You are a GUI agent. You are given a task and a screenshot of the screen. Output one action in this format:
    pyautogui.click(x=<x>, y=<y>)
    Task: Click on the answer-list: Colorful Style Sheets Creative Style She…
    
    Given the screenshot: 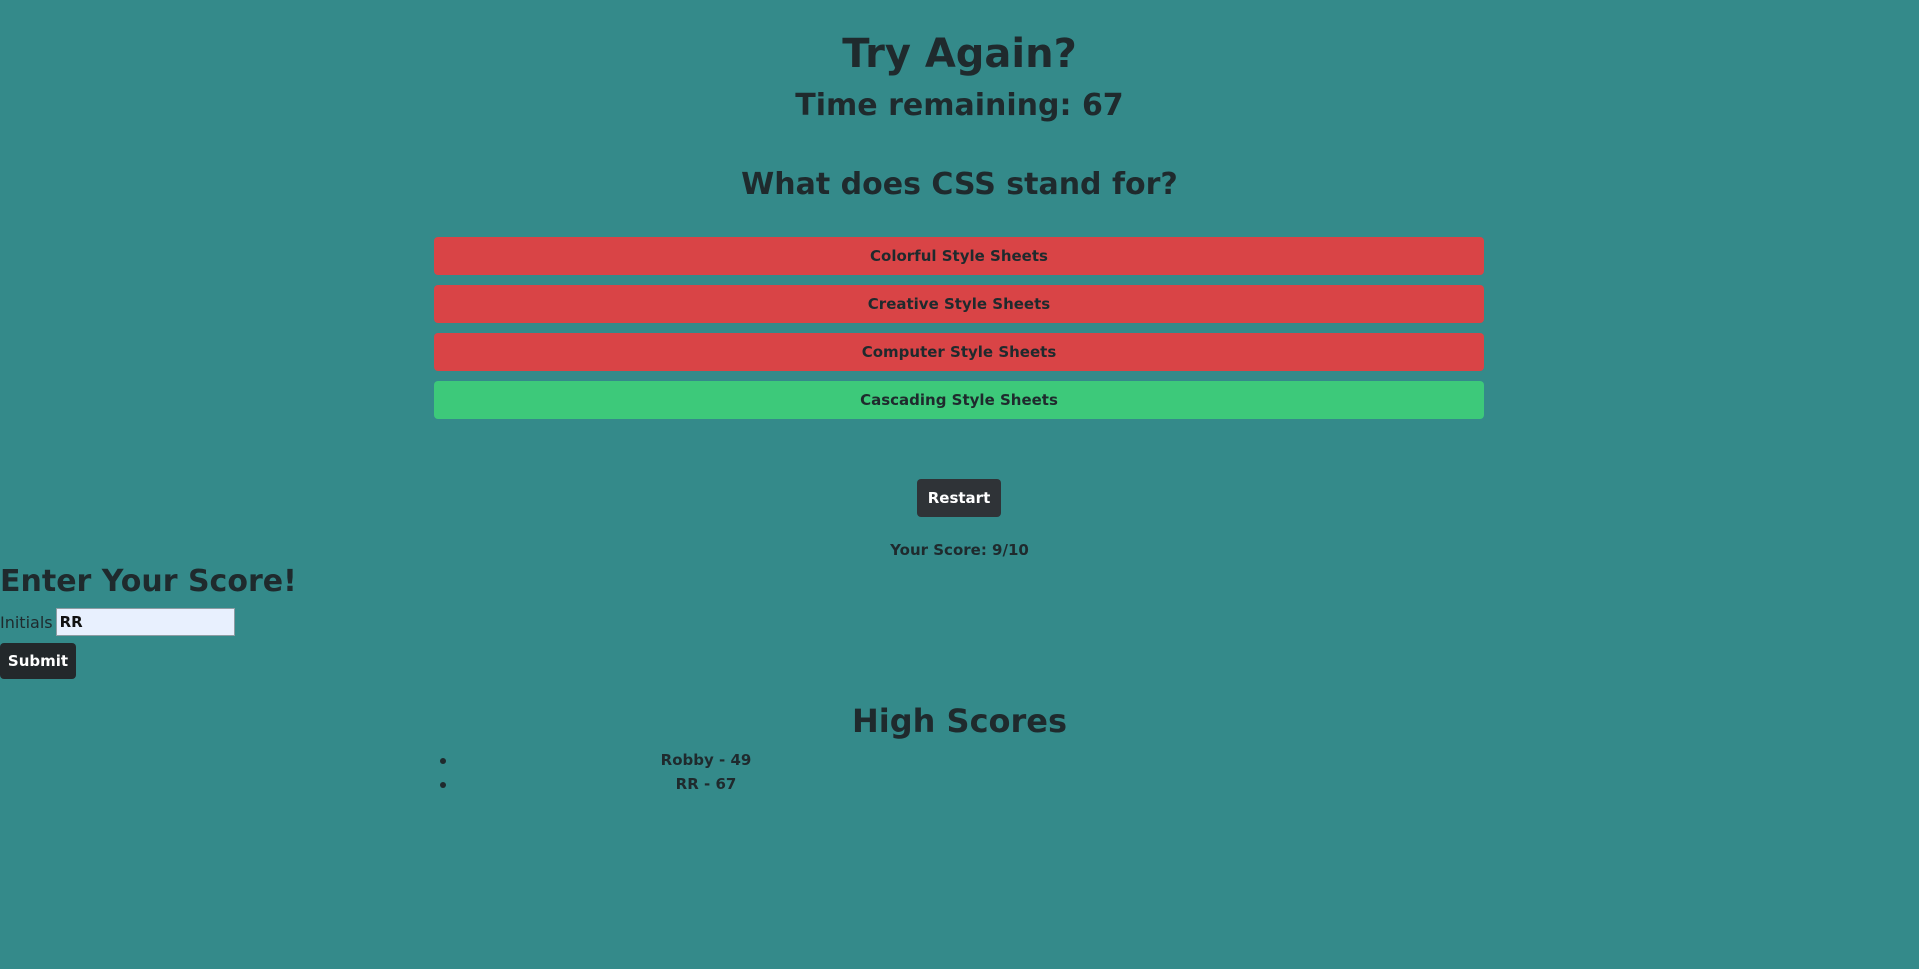 What is the action you would take?
    pyautogui.click(x=959, y=333)
    